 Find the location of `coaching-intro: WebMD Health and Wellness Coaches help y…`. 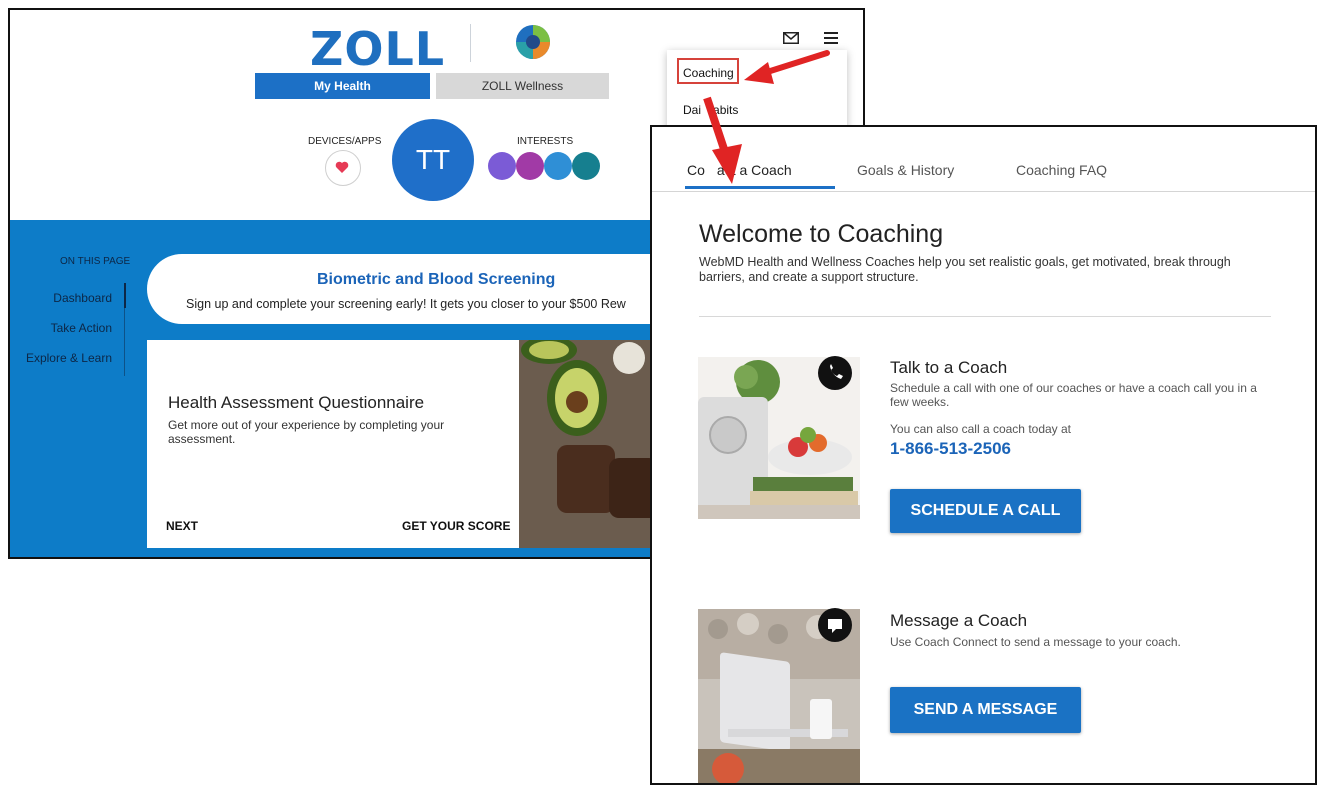

coaching-intro: WebMD Health and Wellness Coaches help y… is located at coordinates (965, 269).